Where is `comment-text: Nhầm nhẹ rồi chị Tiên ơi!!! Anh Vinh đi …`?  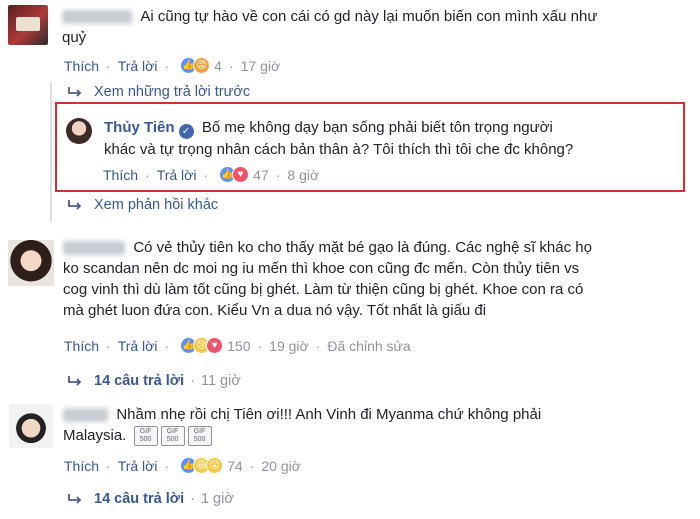 comment-text: Nhầm nhẹ rồi chị Tiên ơi!!! Anh Vinh đi … is located at coordinates (378, 425).